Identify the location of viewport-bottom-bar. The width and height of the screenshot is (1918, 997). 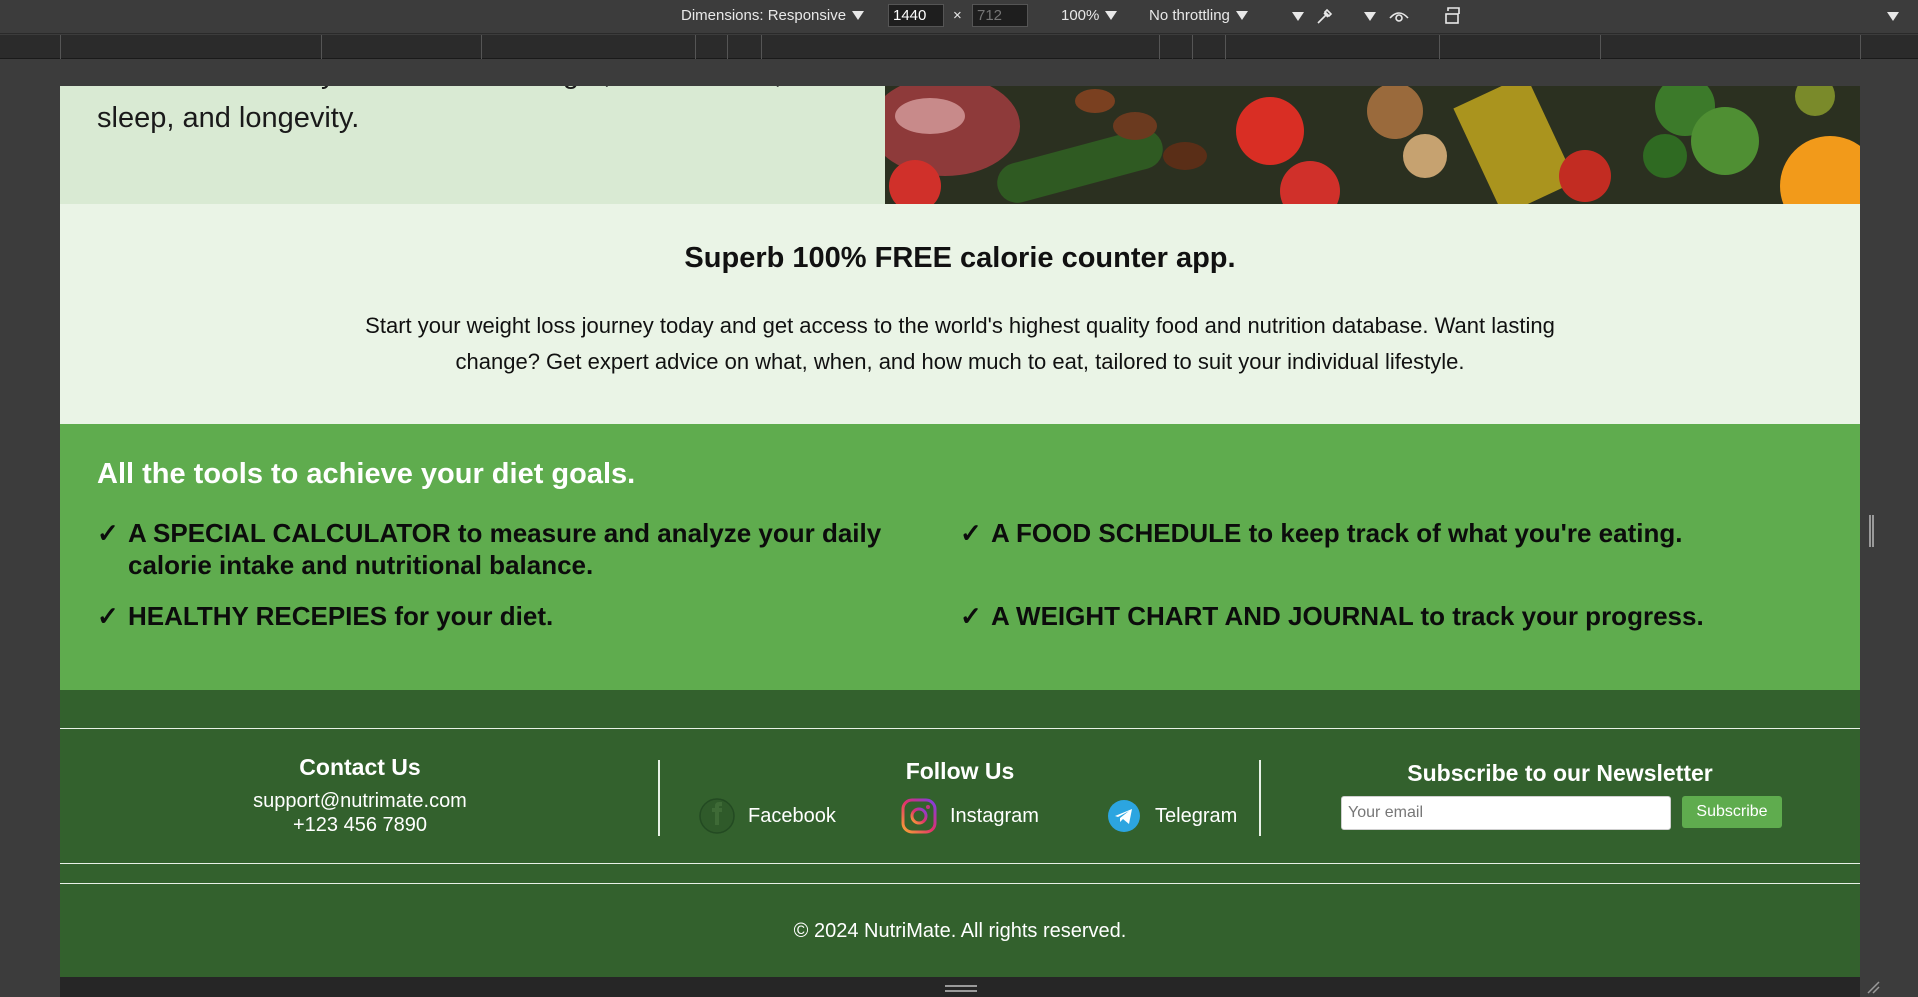
(960, 987).